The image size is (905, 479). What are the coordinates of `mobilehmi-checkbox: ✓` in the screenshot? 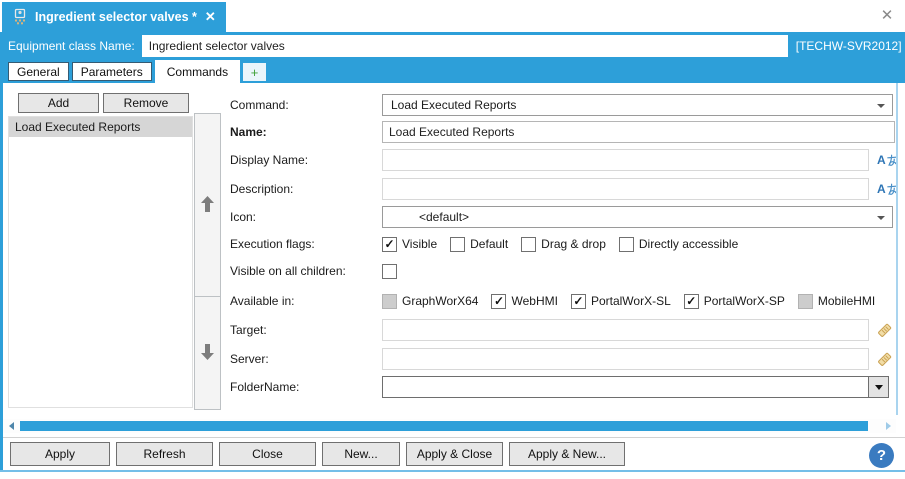 It's located at (805, 301).